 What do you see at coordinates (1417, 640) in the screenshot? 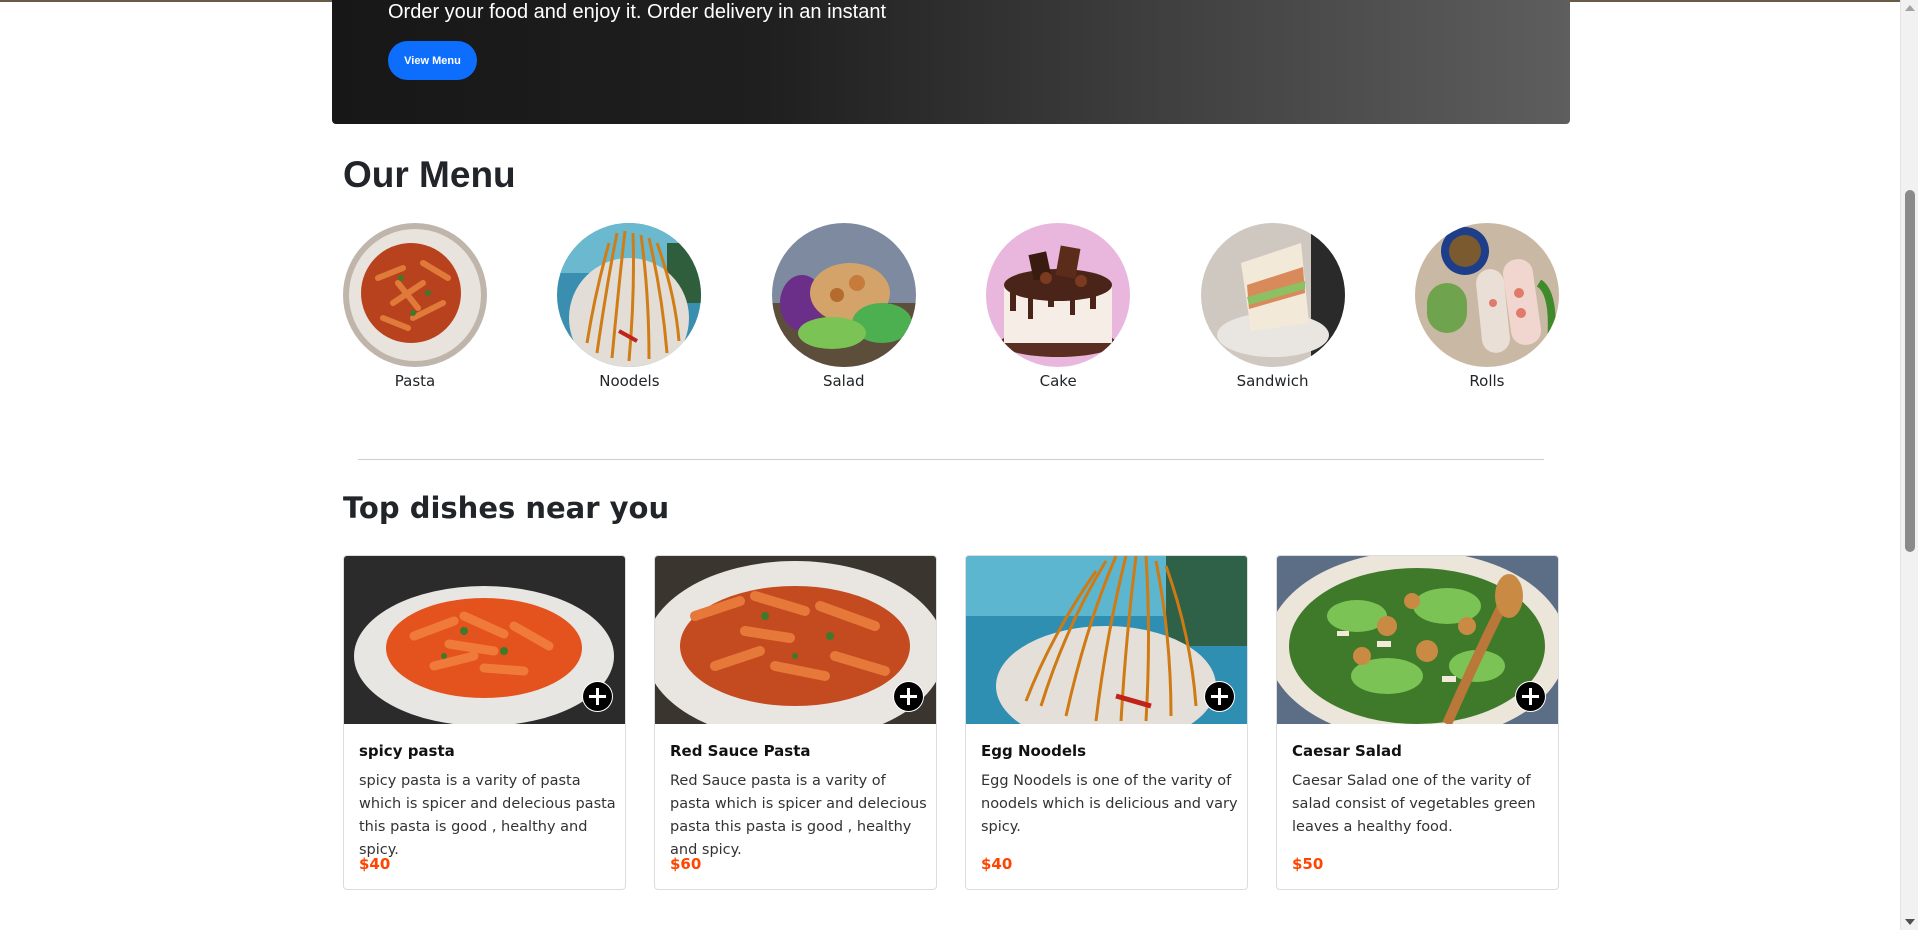
I see `caesar-salad-photo` at bounding box center [1417, 640].